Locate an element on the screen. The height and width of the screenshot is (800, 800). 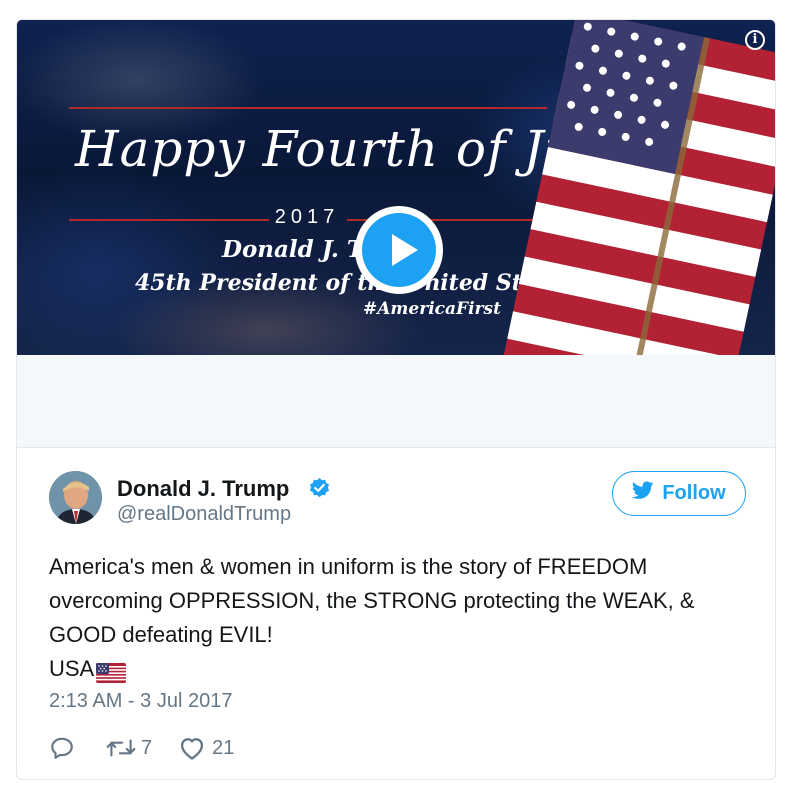
media-caption-area is located at coordinates (396, 401).